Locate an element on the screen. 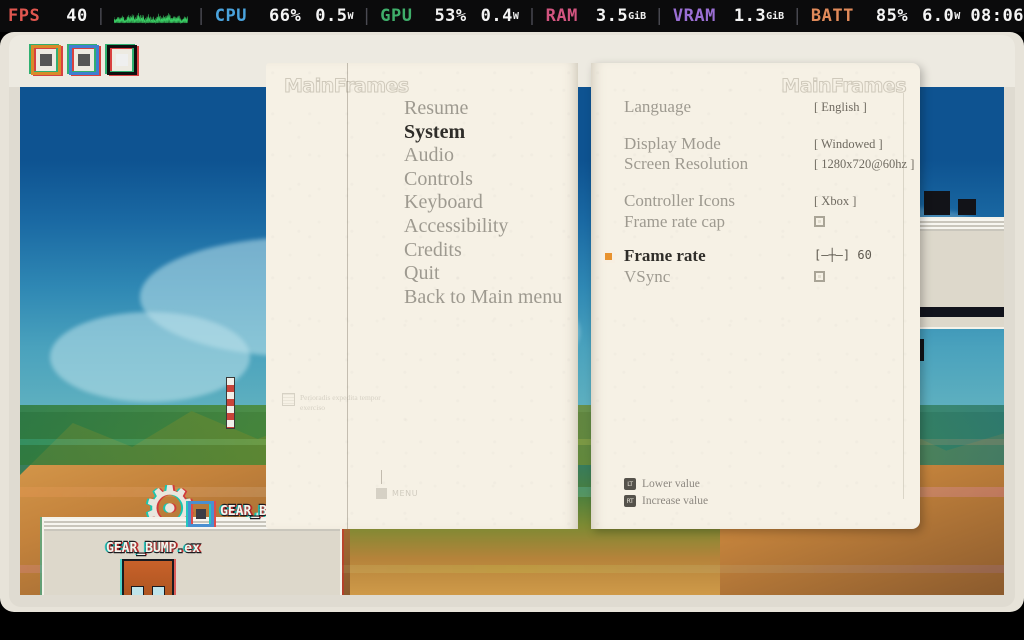 Image resolution: width=1024 pixels, height=640 pixels. hud-ram-value: 3.5 is located at coordinates (612, 16).